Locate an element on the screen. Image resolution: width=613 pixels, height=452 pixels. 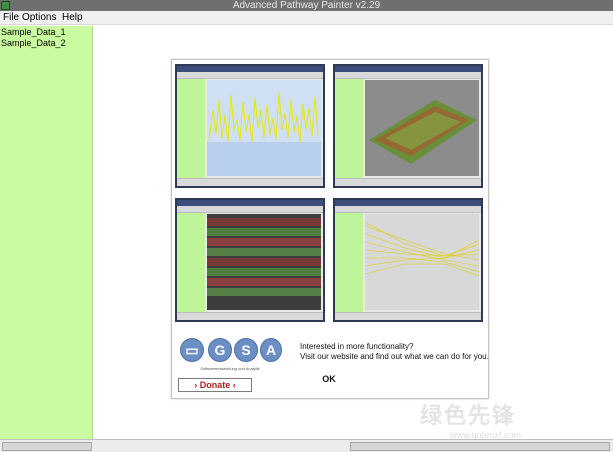
screenshot-thumbnail-heatmap is located at coordinates (250, 260).